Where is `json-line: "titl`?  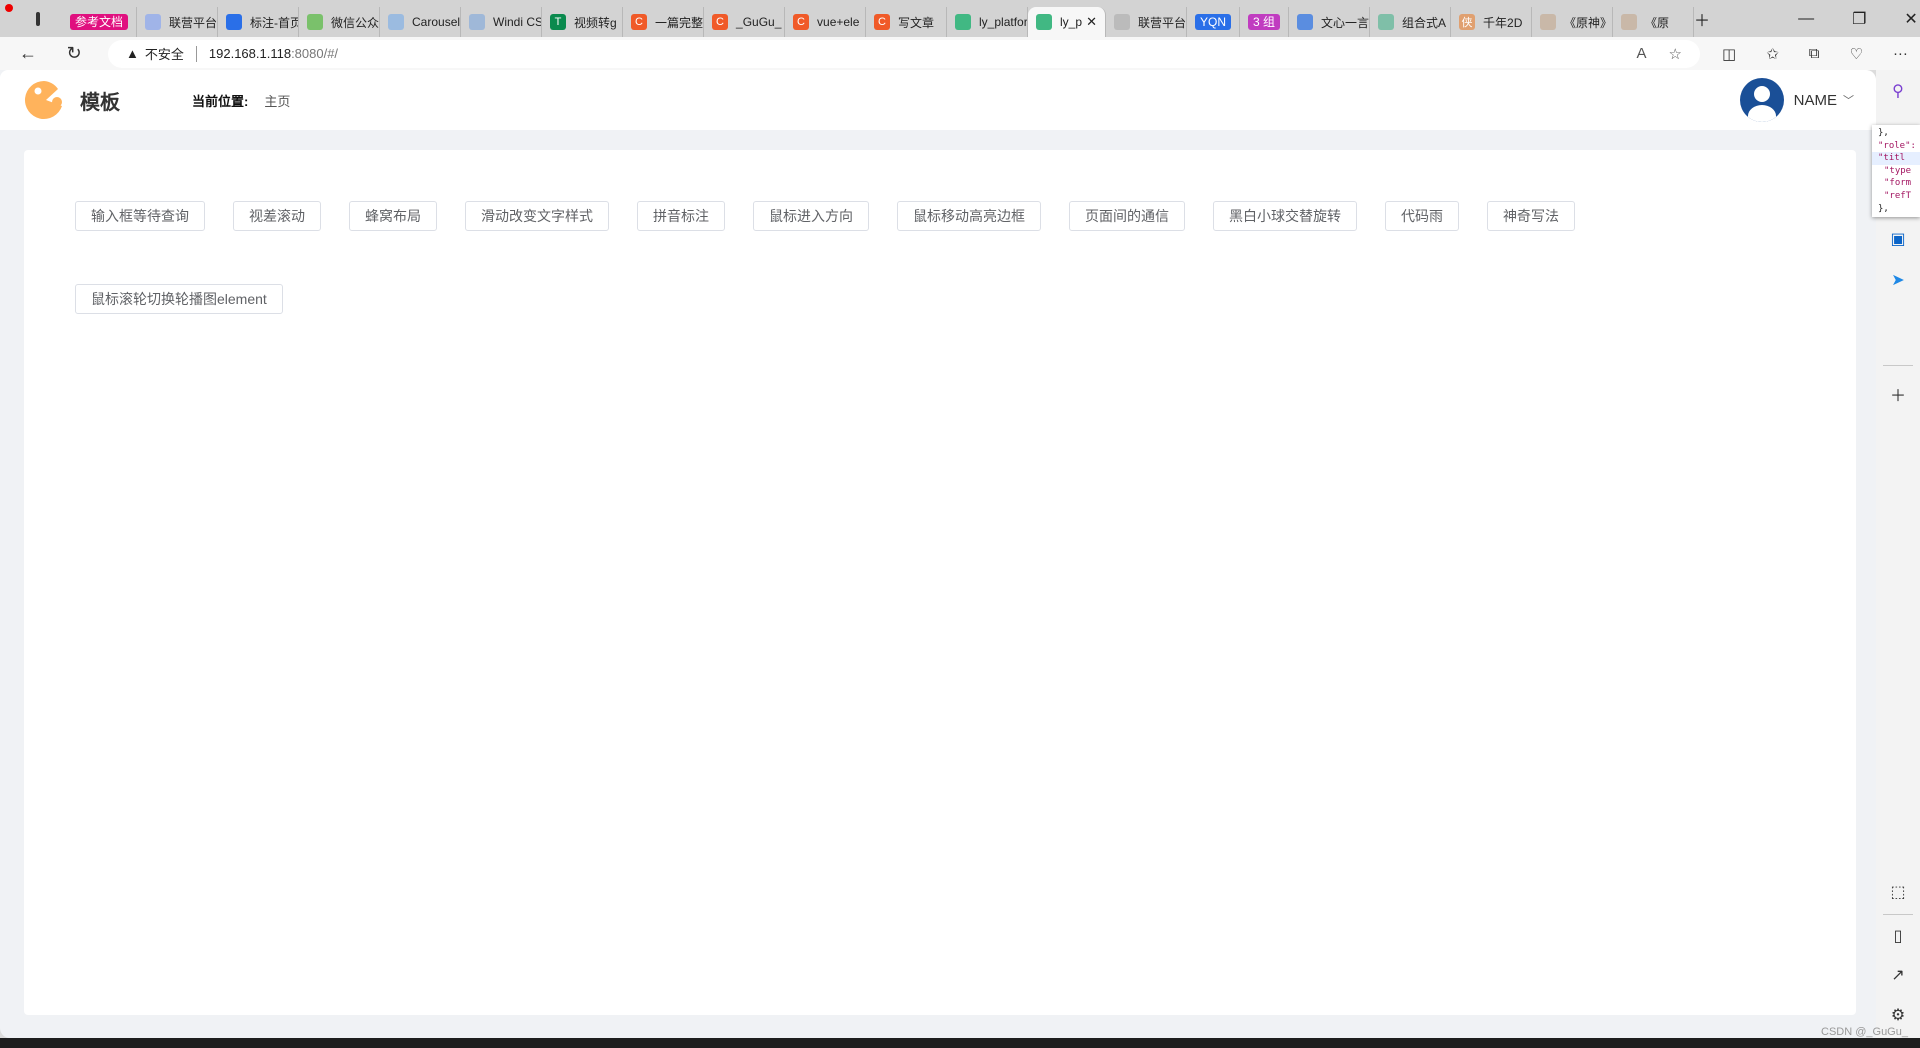 json-line: "titl is located at coordinates (1896, 158).